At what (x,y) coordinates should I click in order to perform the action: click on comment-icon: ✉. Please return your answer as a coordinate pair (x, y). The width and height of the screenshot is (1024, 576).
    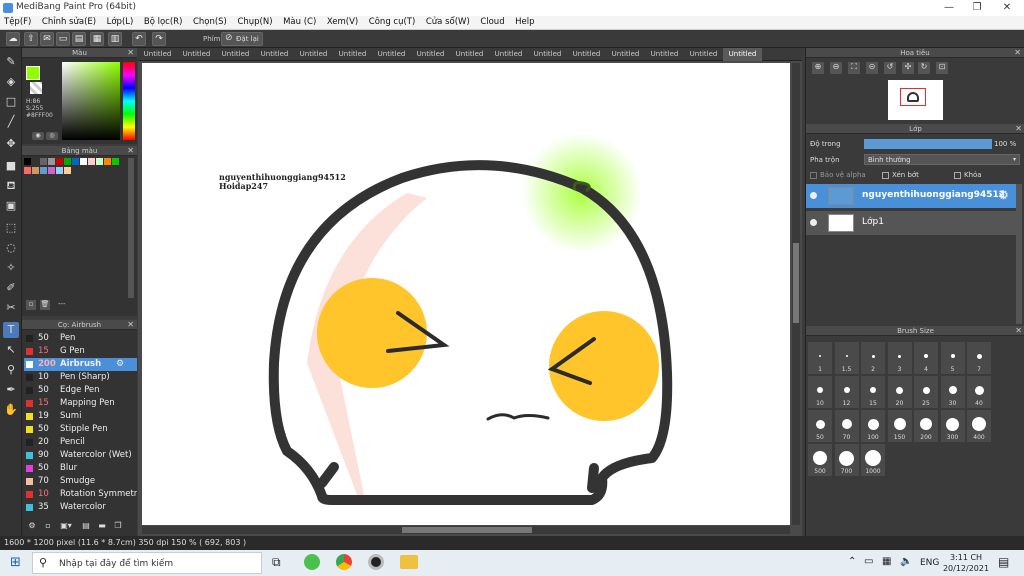
    Looking at the image, I should click on (47, 39).